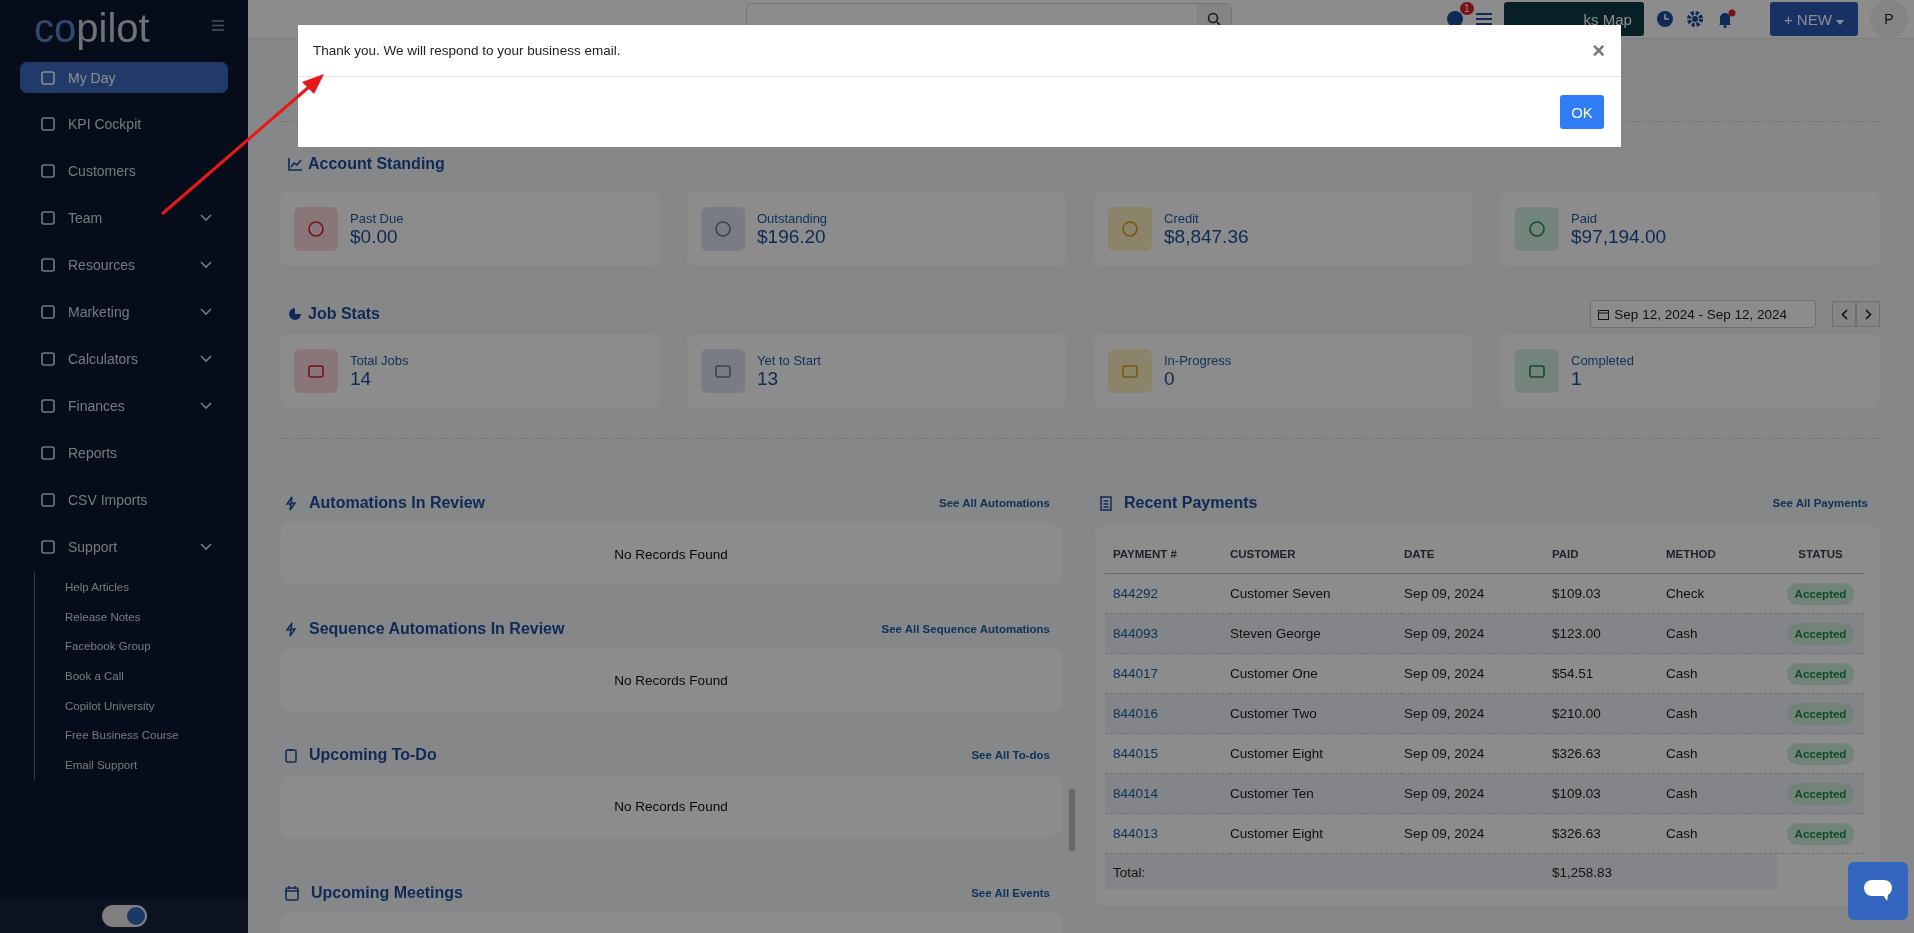  Describe the element at coordinates (1878, 891) in the screenshot. I see `chat-button` at that location.